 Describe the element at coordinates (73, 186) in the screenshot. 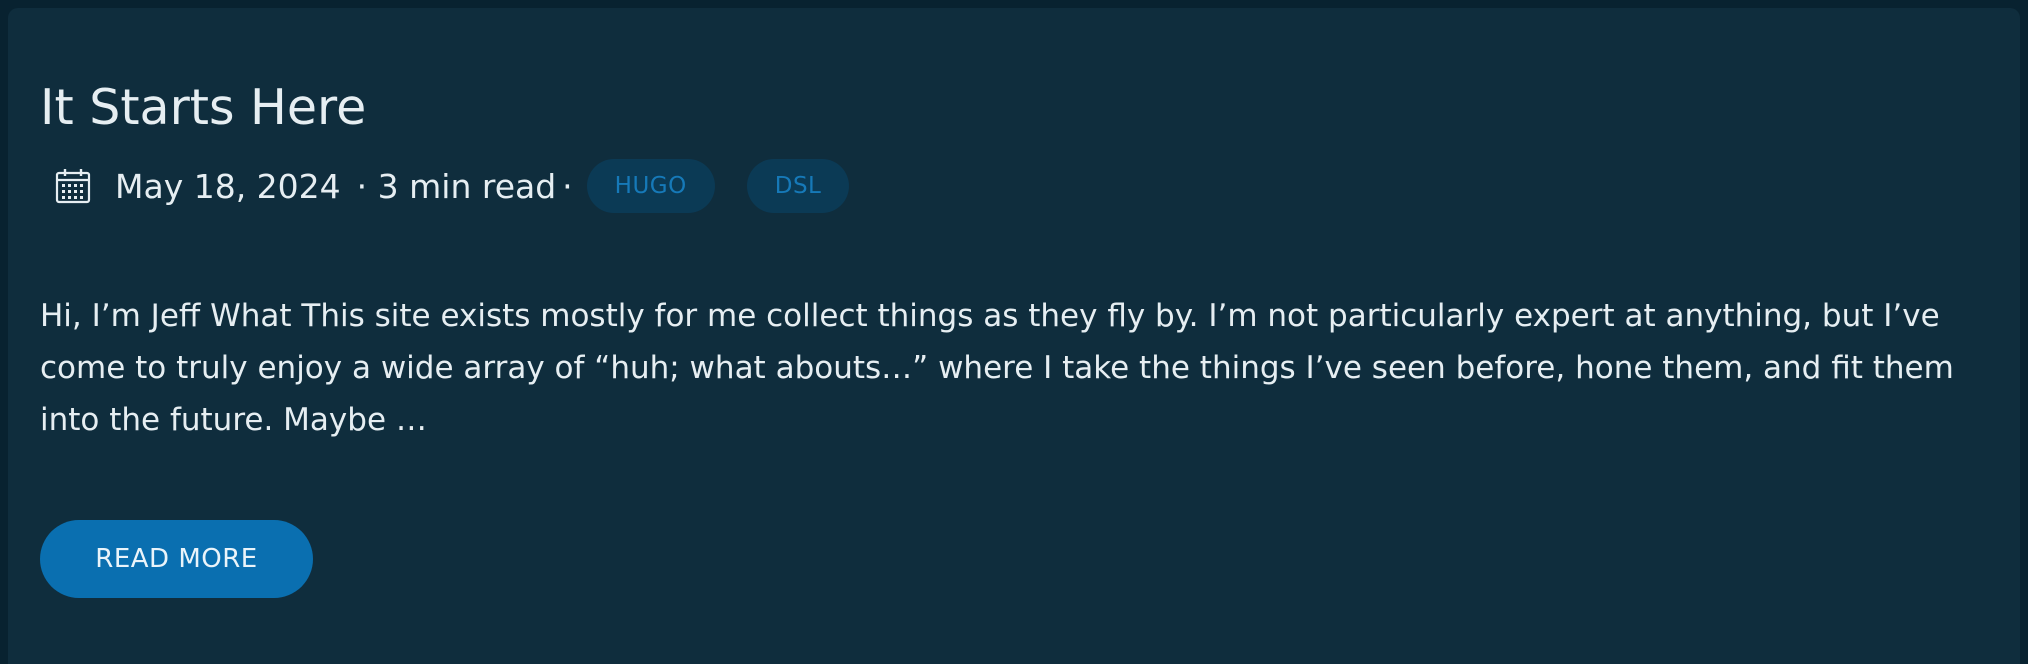

I see `calendar-icon` at that location.